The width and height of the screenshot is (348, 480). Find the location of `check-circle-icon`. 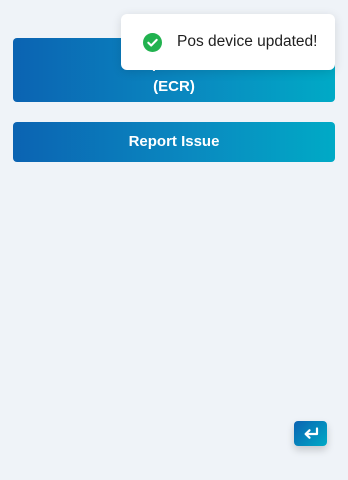

check-circle-icon is located at coordinates (152, 42).